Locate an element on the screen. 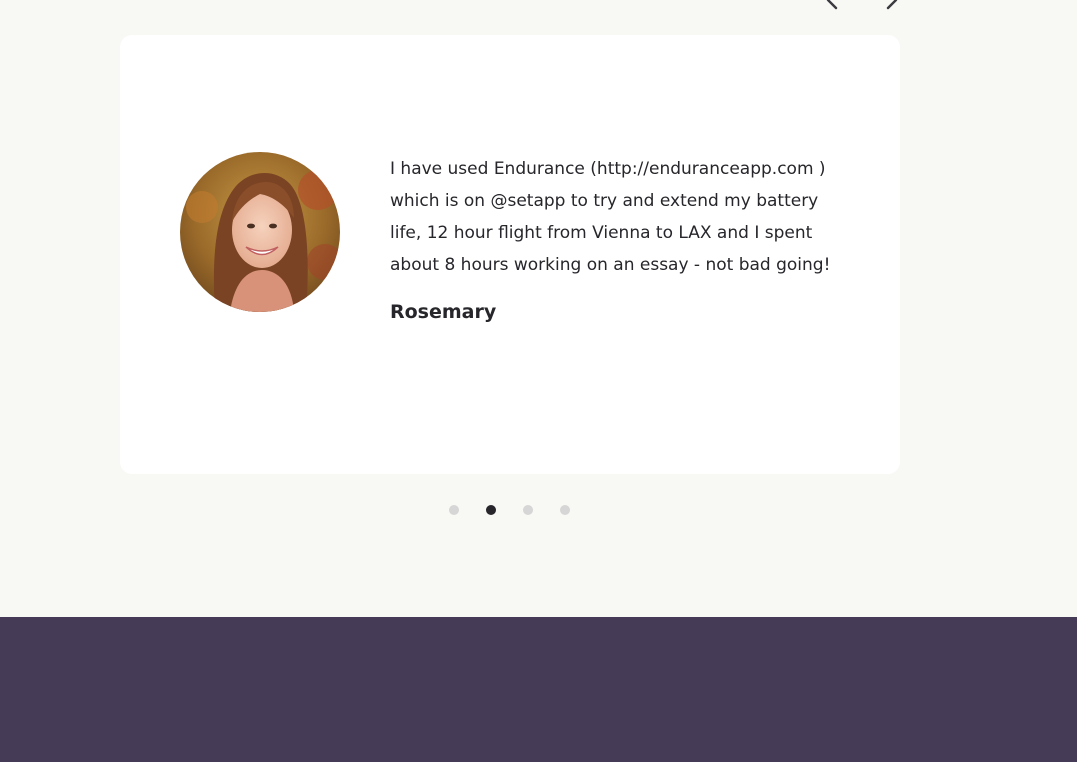 The image size is (1077, 762). chevron-left-icon is located at coordinates (832, 6).